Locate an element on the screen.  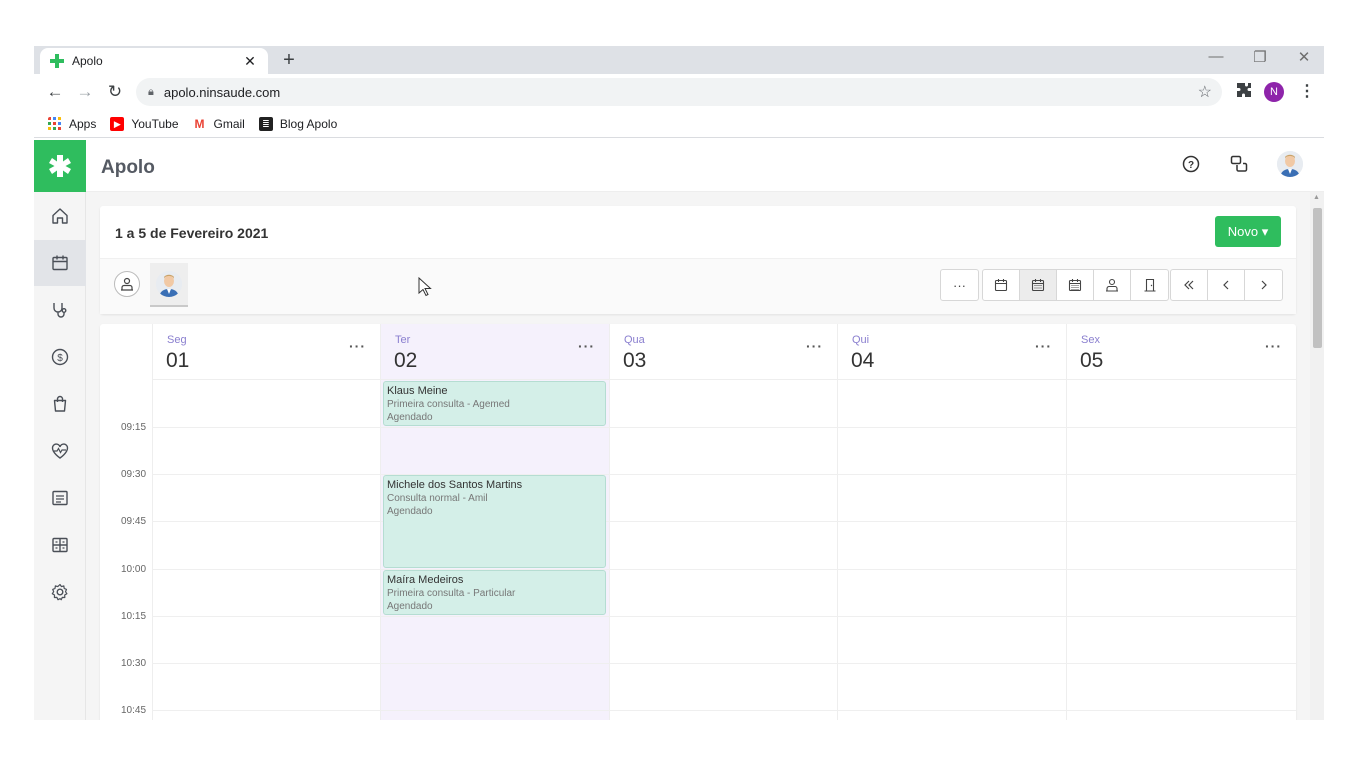
today-button is located at coordinates (1189, 285).